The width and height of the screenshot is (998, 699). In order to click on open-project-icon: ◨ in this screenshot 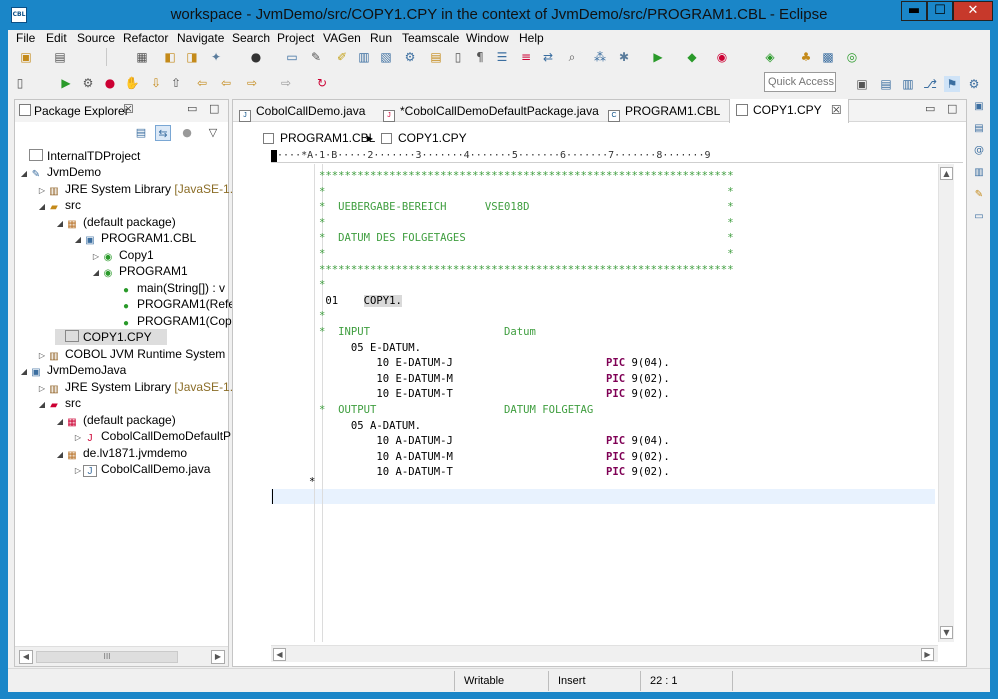, I will do `click(192, 57)`.